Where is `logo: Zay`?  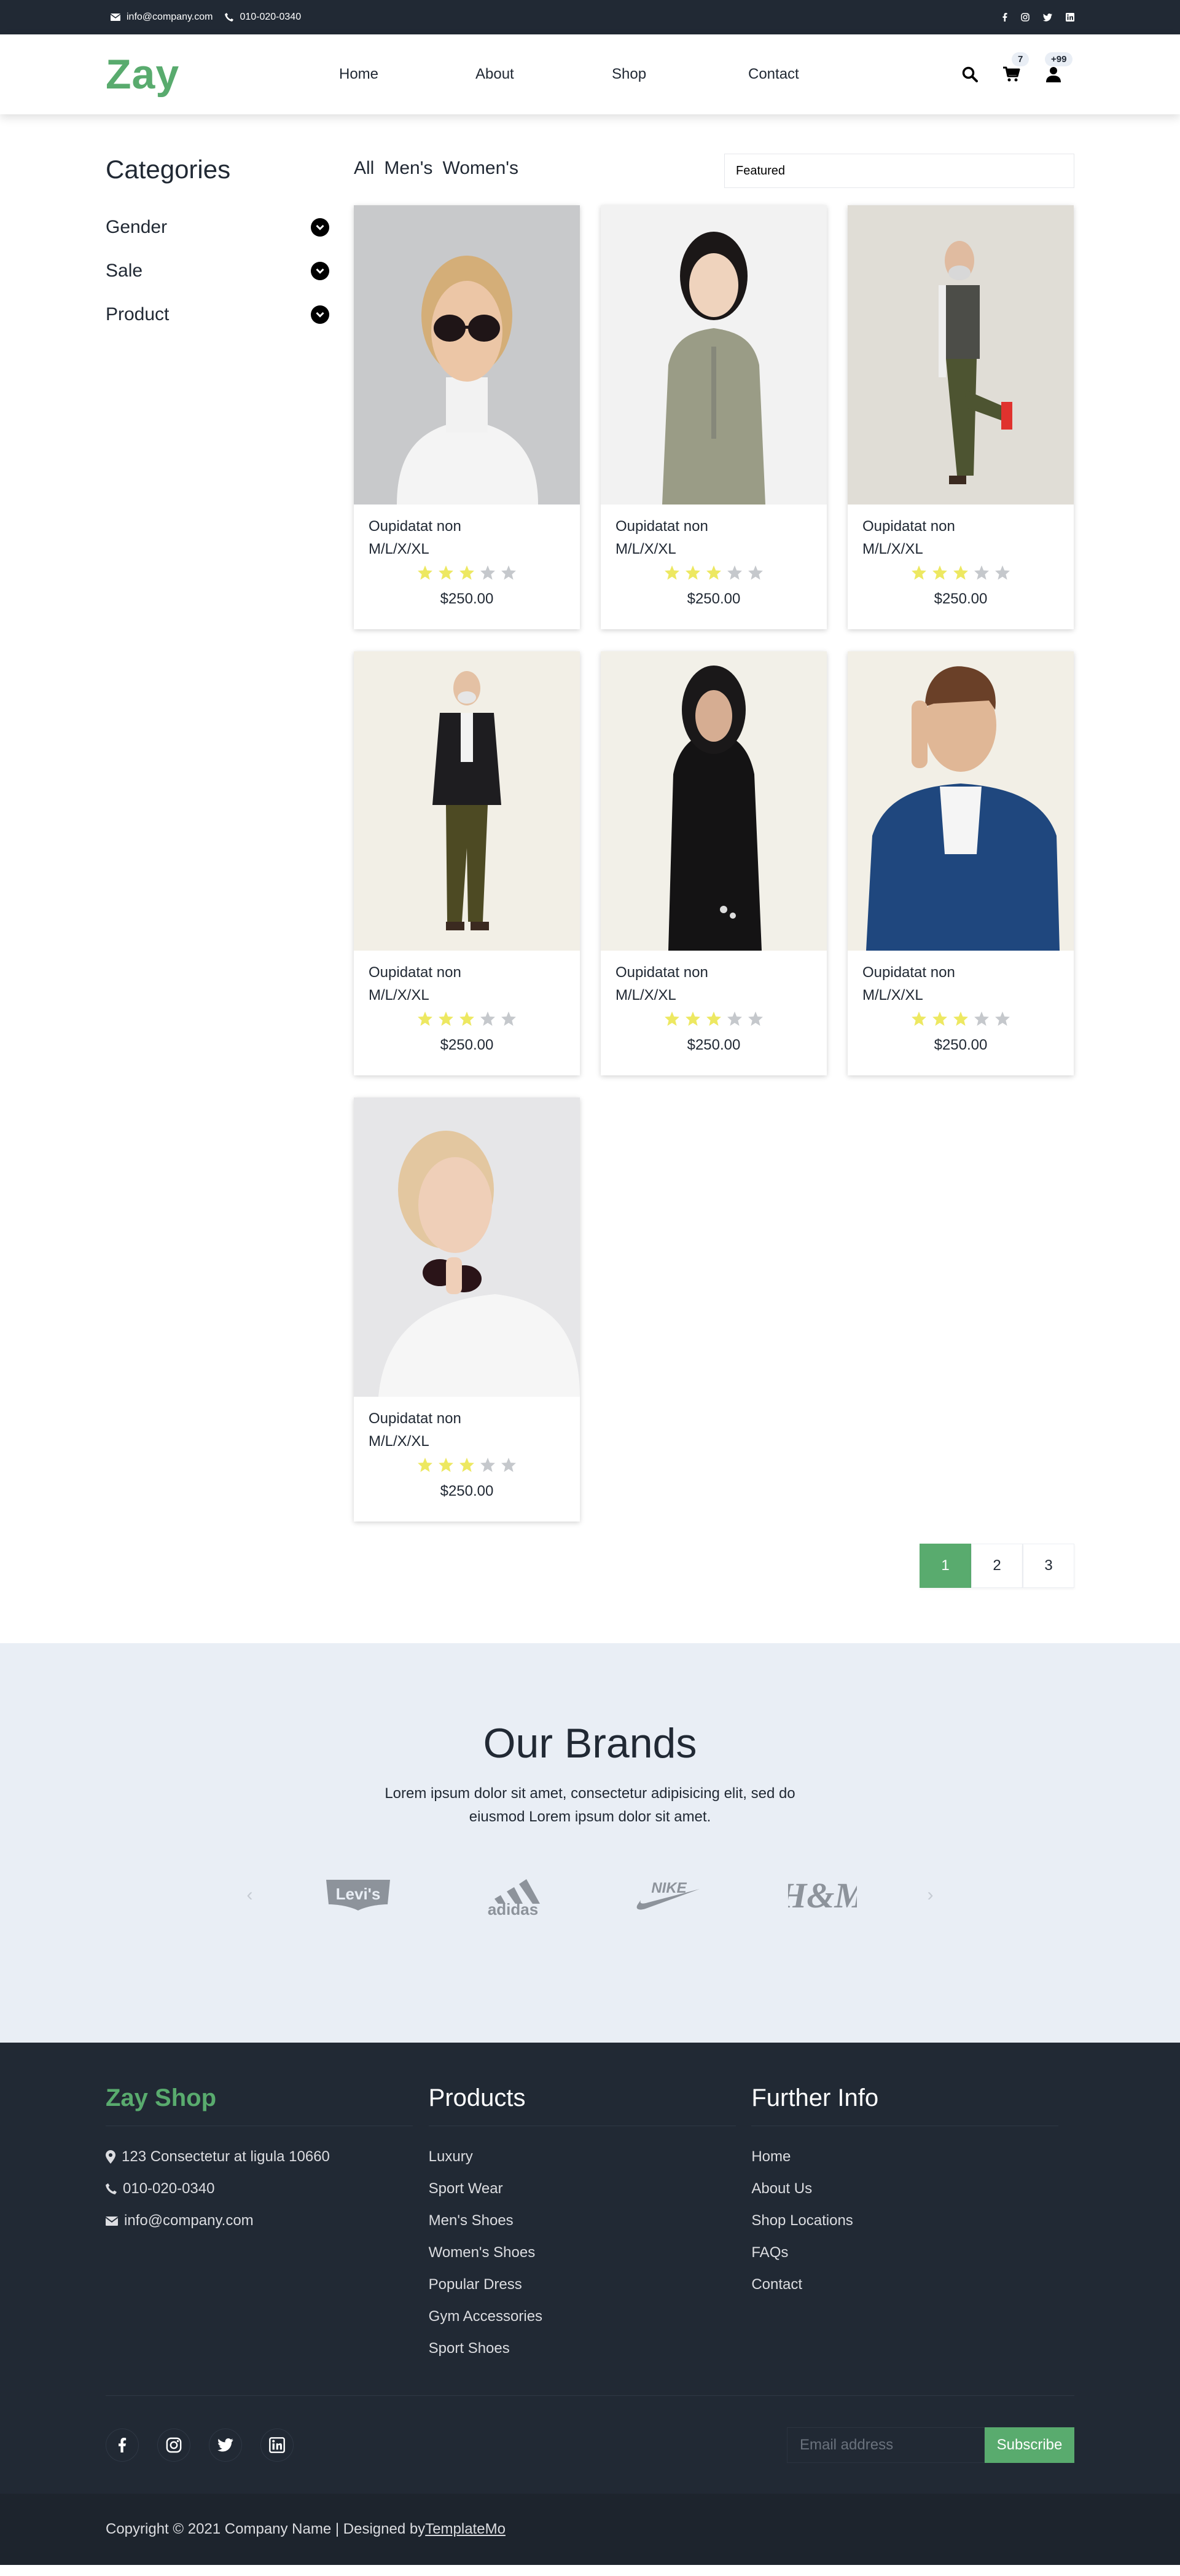 logo: Zay is located at coordinates (222, 74).